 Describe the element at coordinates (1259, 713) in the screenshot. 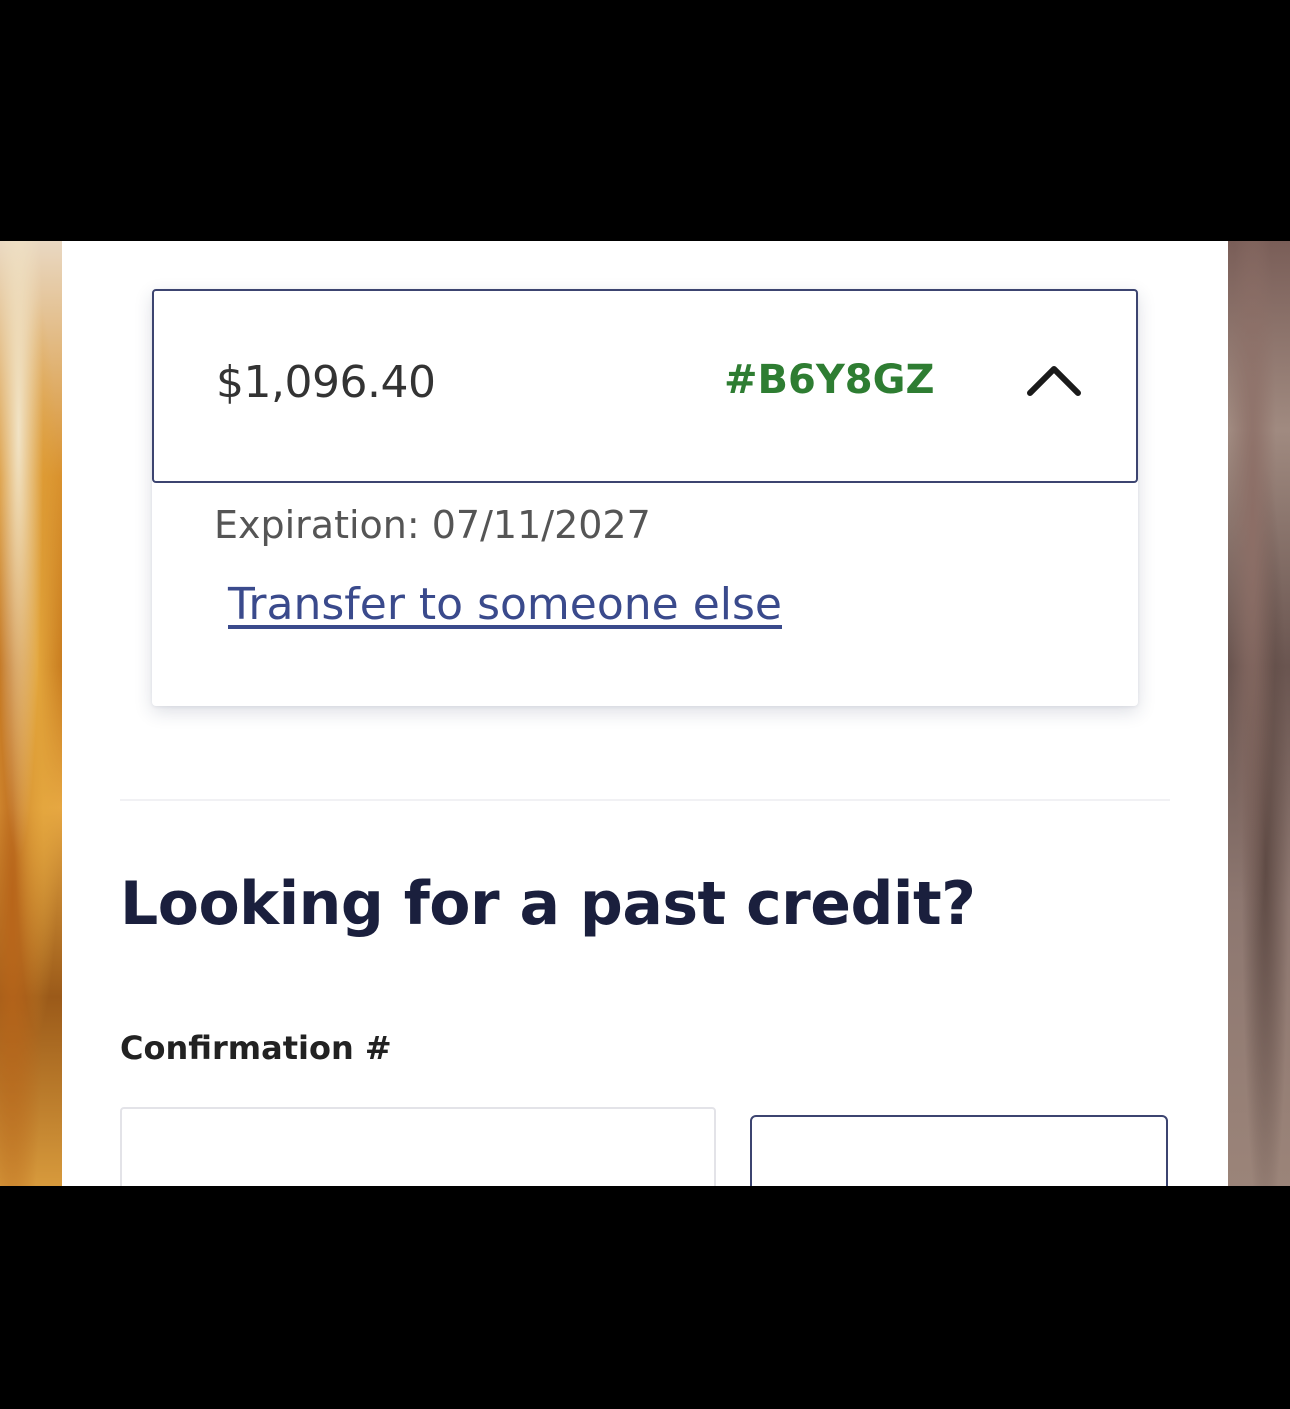

I see `background-image-right` at that location.